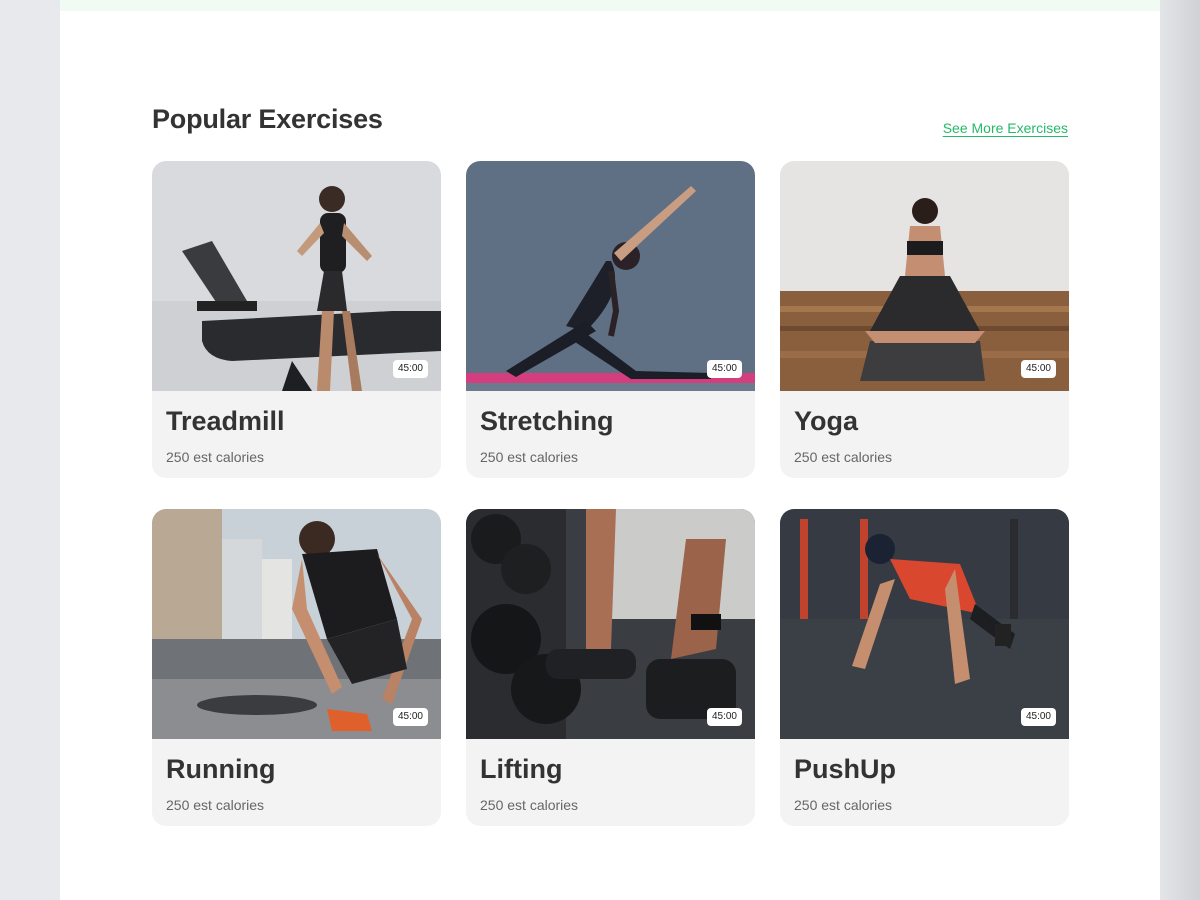 The width and height of the screenshot is (1200, 900). Describe the element at coordinates (610, 5) in the screenshot. I see `header-strip` at that location.